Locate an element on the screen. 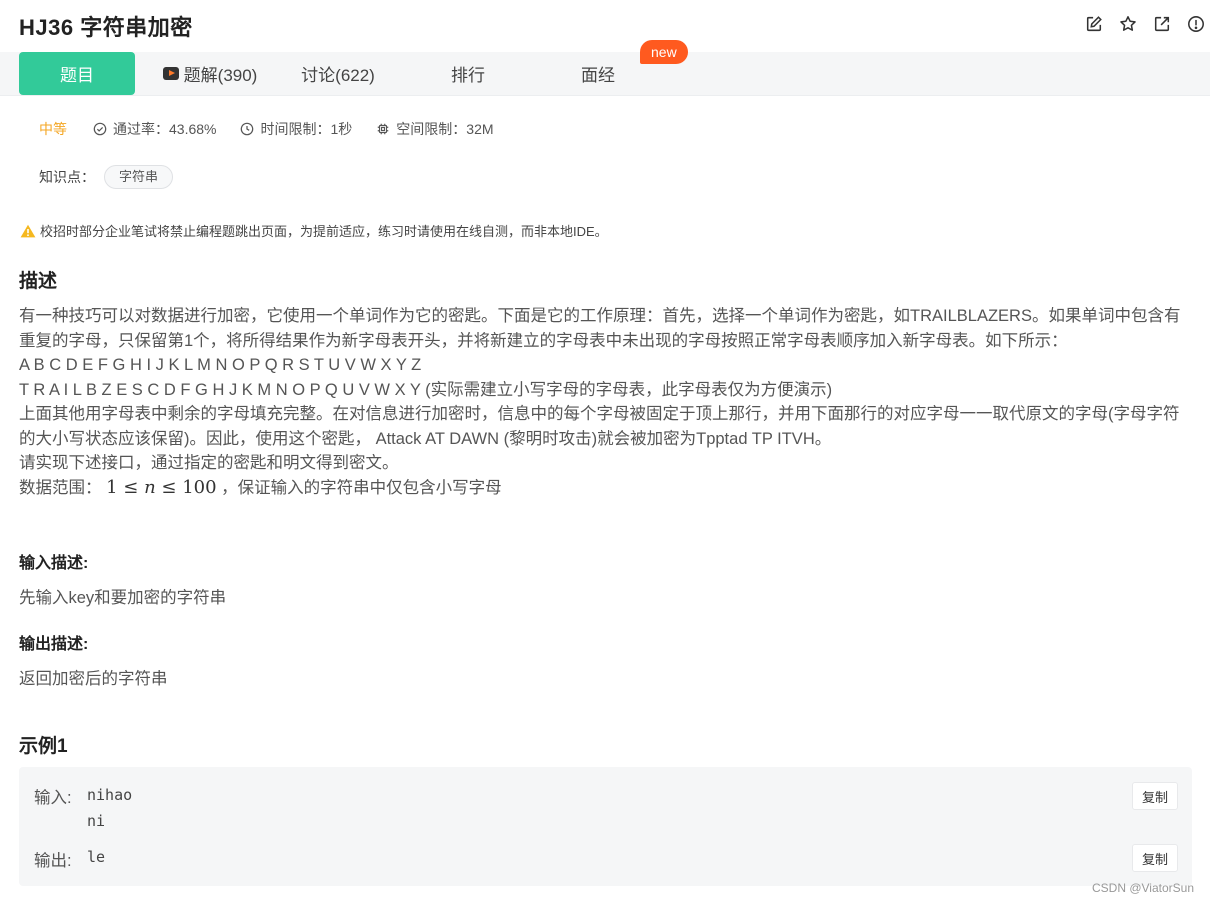  time-limit: 时间限制：1秒 is located at coordinates (296, 129).